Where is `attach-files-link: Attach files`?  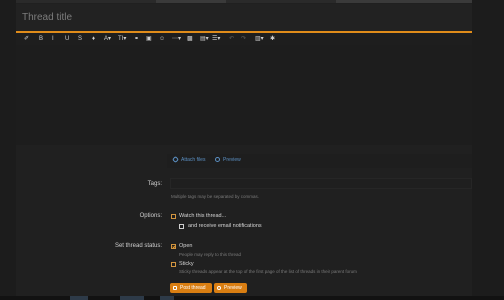
attach-files-link: Attach files is located at coordinates (188, 160).